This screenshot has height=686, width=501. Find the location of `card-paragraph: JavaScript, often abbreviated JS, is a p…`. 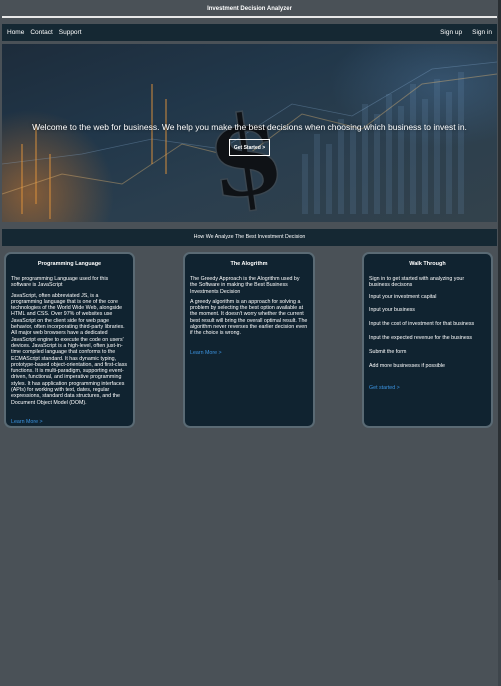

card-paragraph: JavaScript, often abbreviated JS, is a p… is located at coordinates (69, 349).